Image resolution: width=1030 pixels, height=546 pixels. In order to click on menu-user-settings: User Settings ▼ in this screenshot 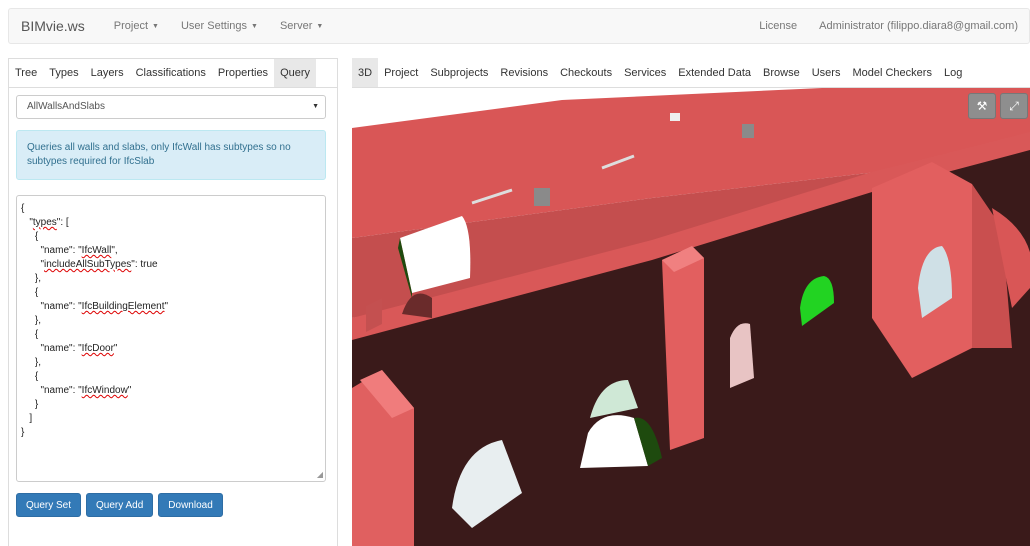, I will do `click(219, 26)`.